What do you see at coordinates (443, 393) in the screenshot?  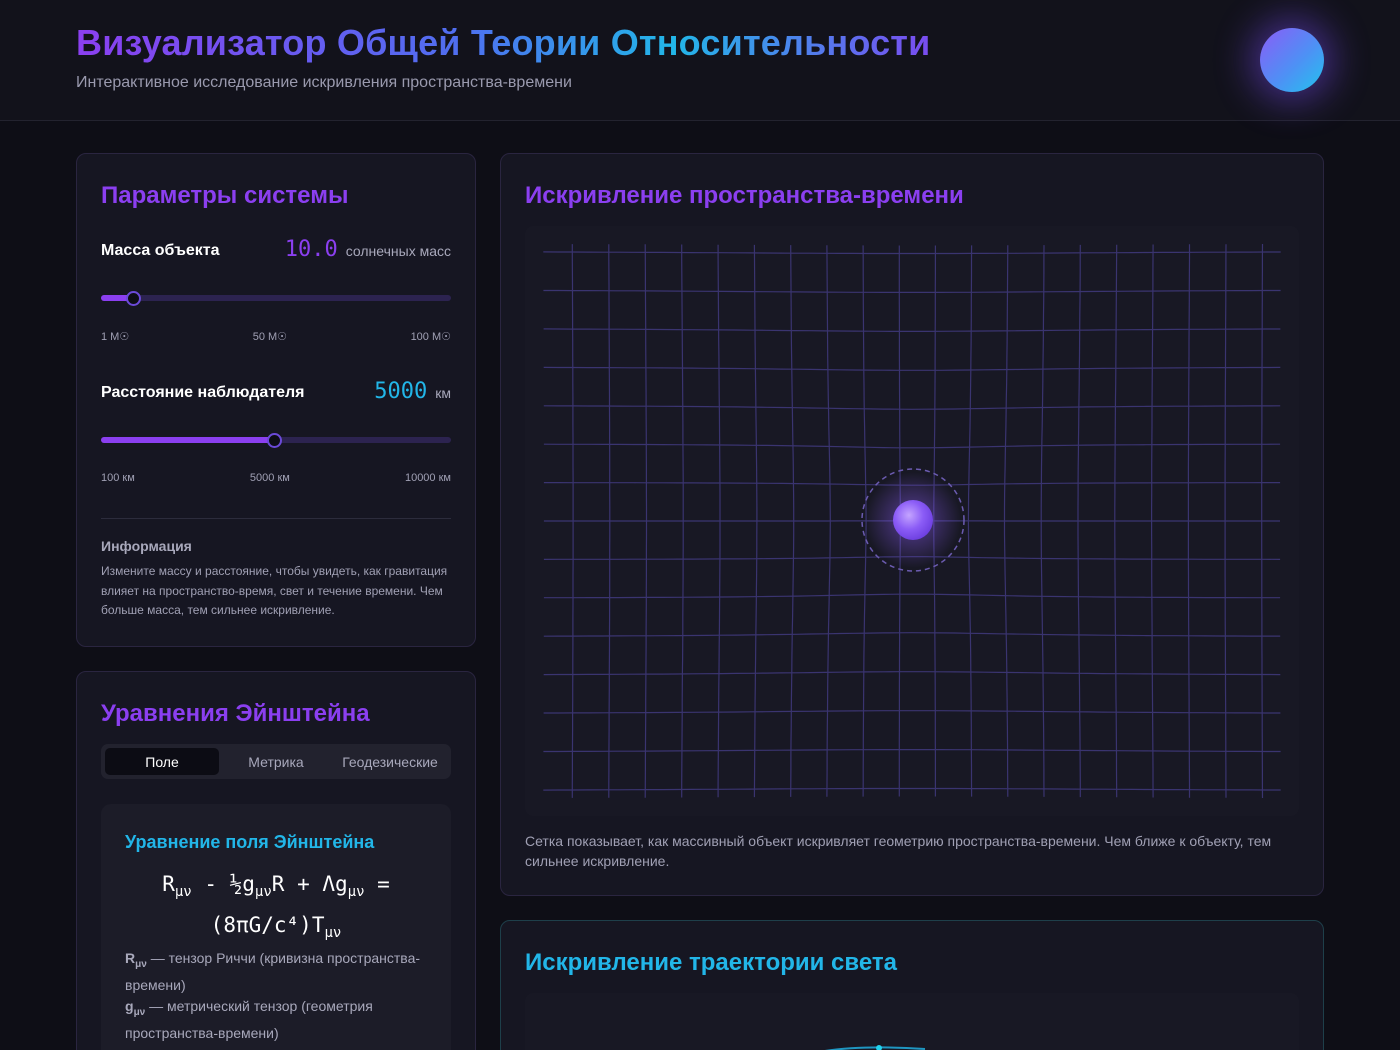 I see `distance-unit: км` at bounding box center [443, 393].